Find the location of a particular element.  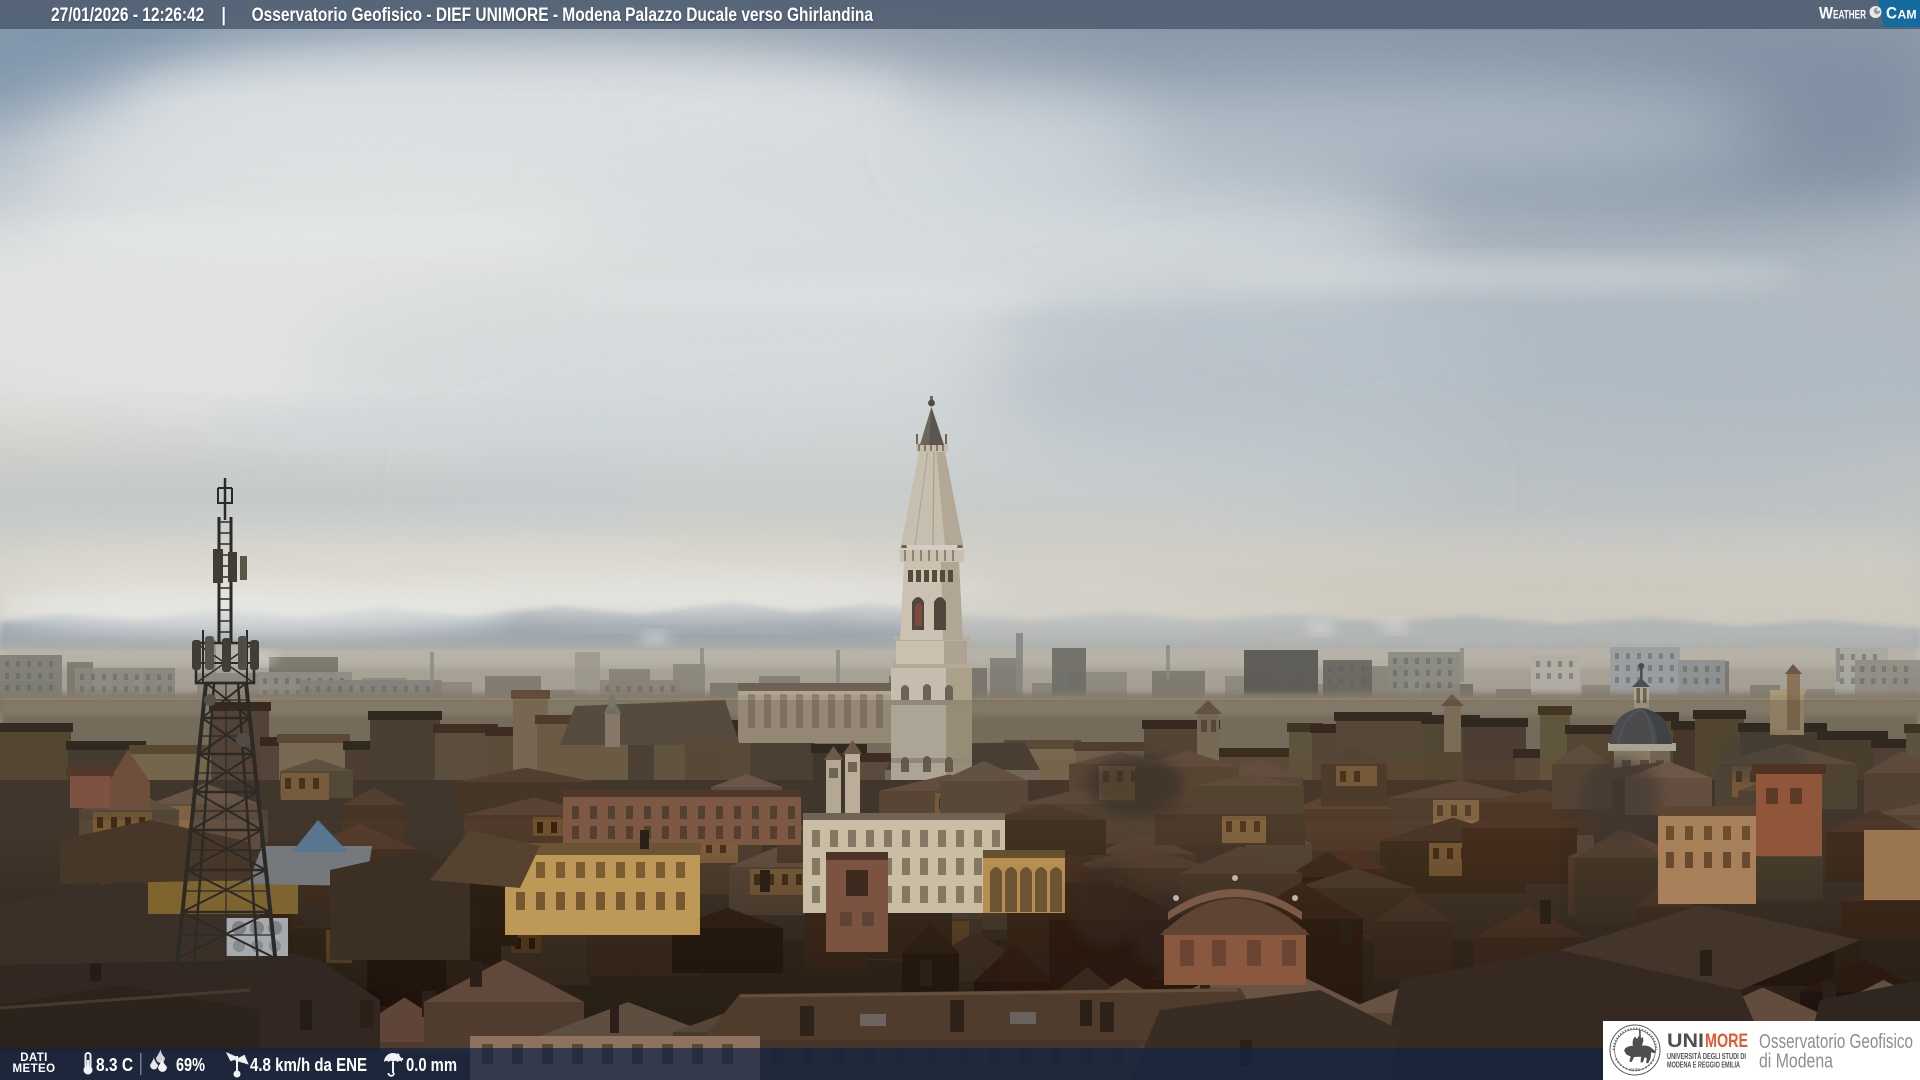

svg-text: MODENA E REGGIO EMILIA is located at coordinates (1703, 1065).